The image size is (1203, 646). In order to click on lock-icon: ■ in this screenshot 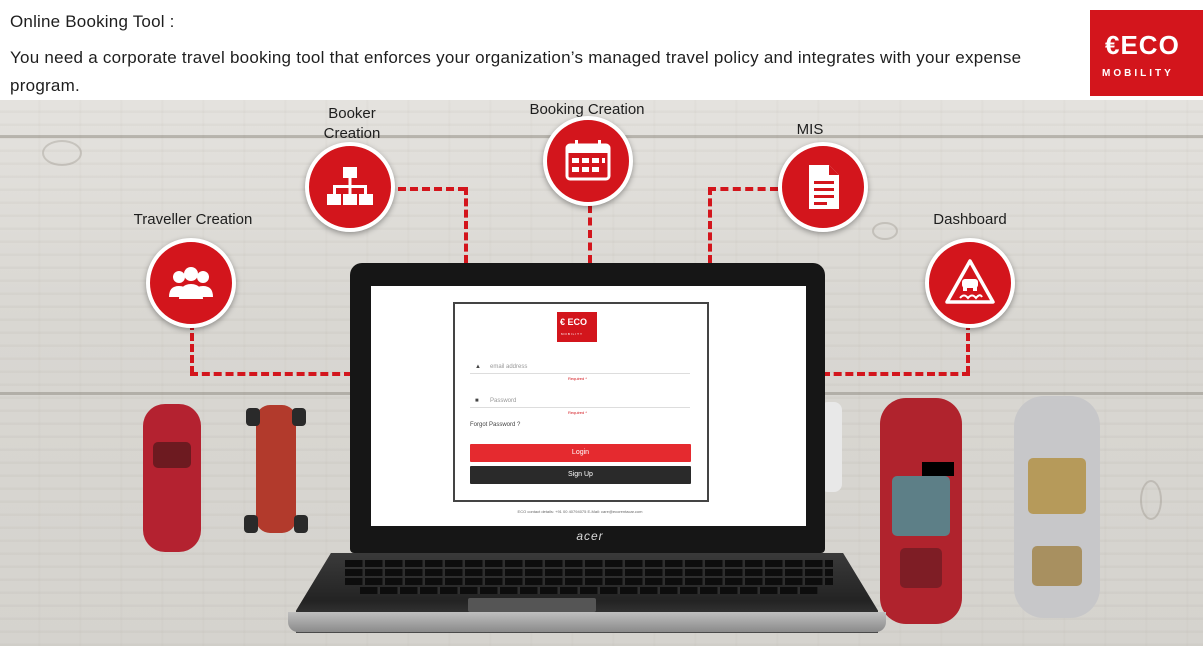, I will do `click(477, 401)`.